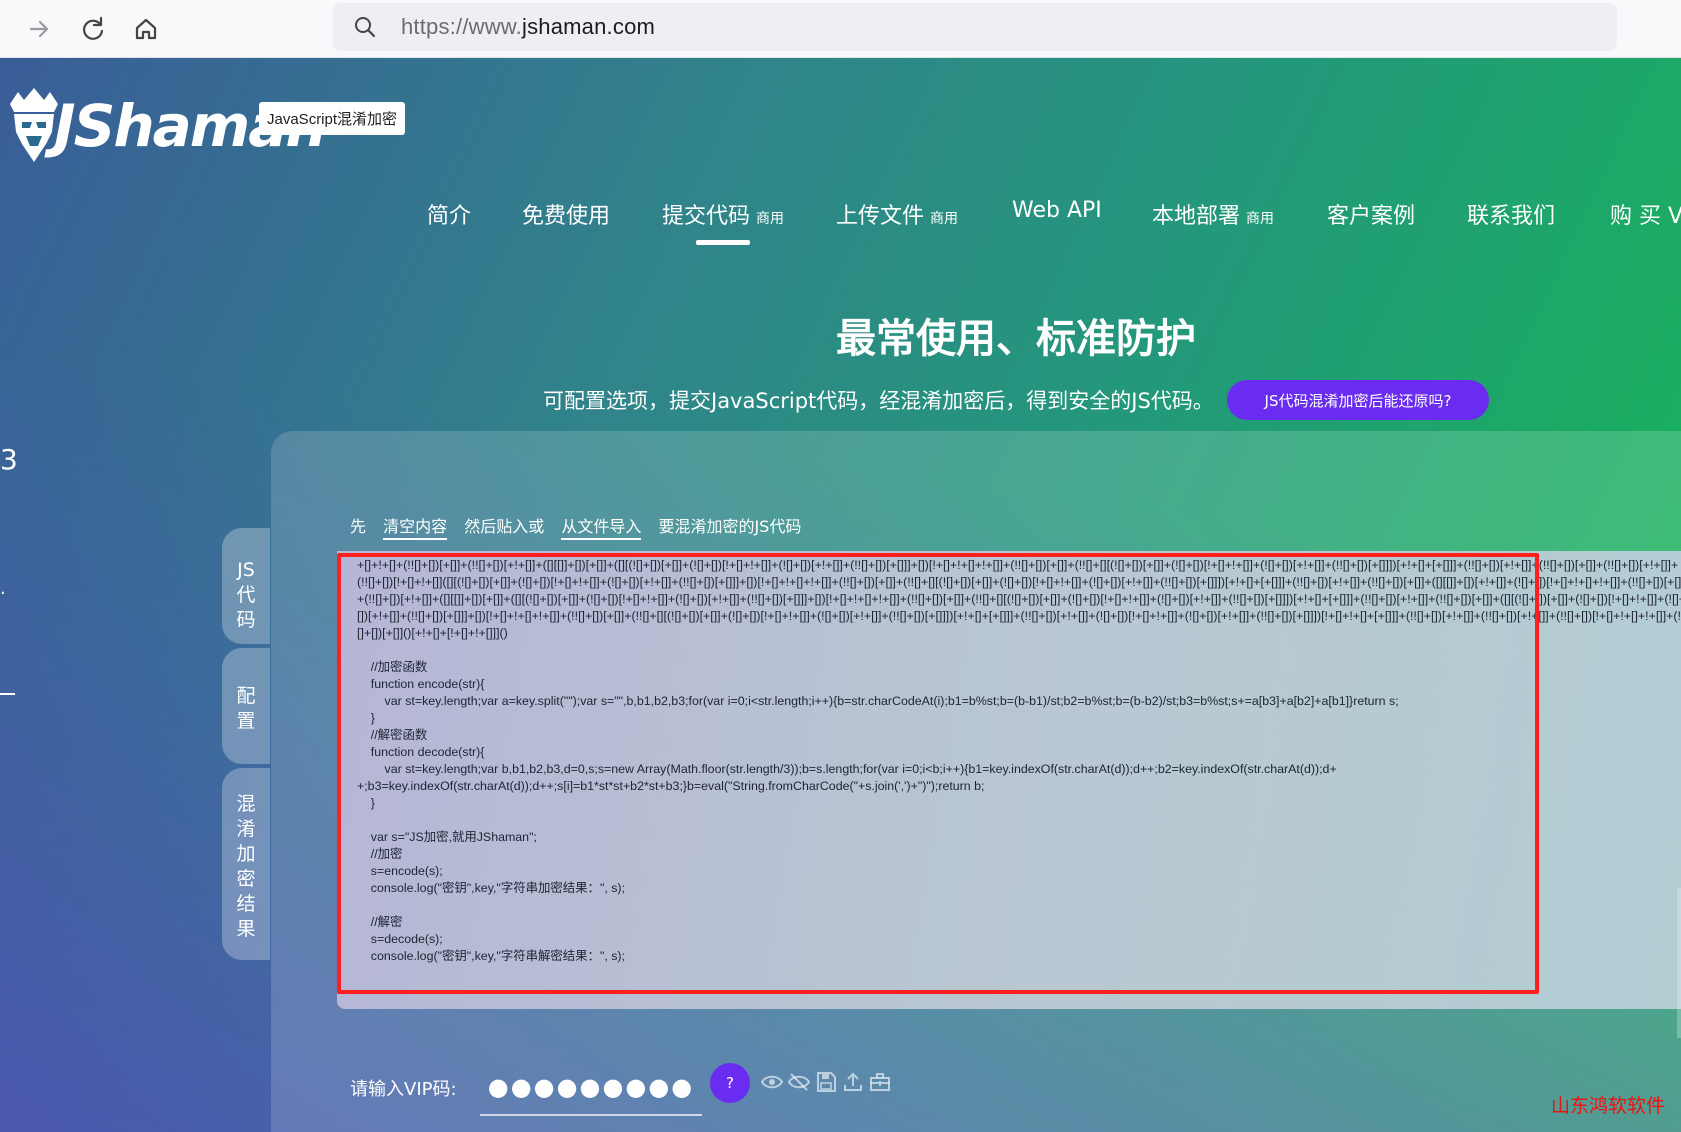 This screenshot has height=1132, width=1681. Describe the element at coordinates (591, 1088) in the screenshot. I see `vip-code-input` at that location.